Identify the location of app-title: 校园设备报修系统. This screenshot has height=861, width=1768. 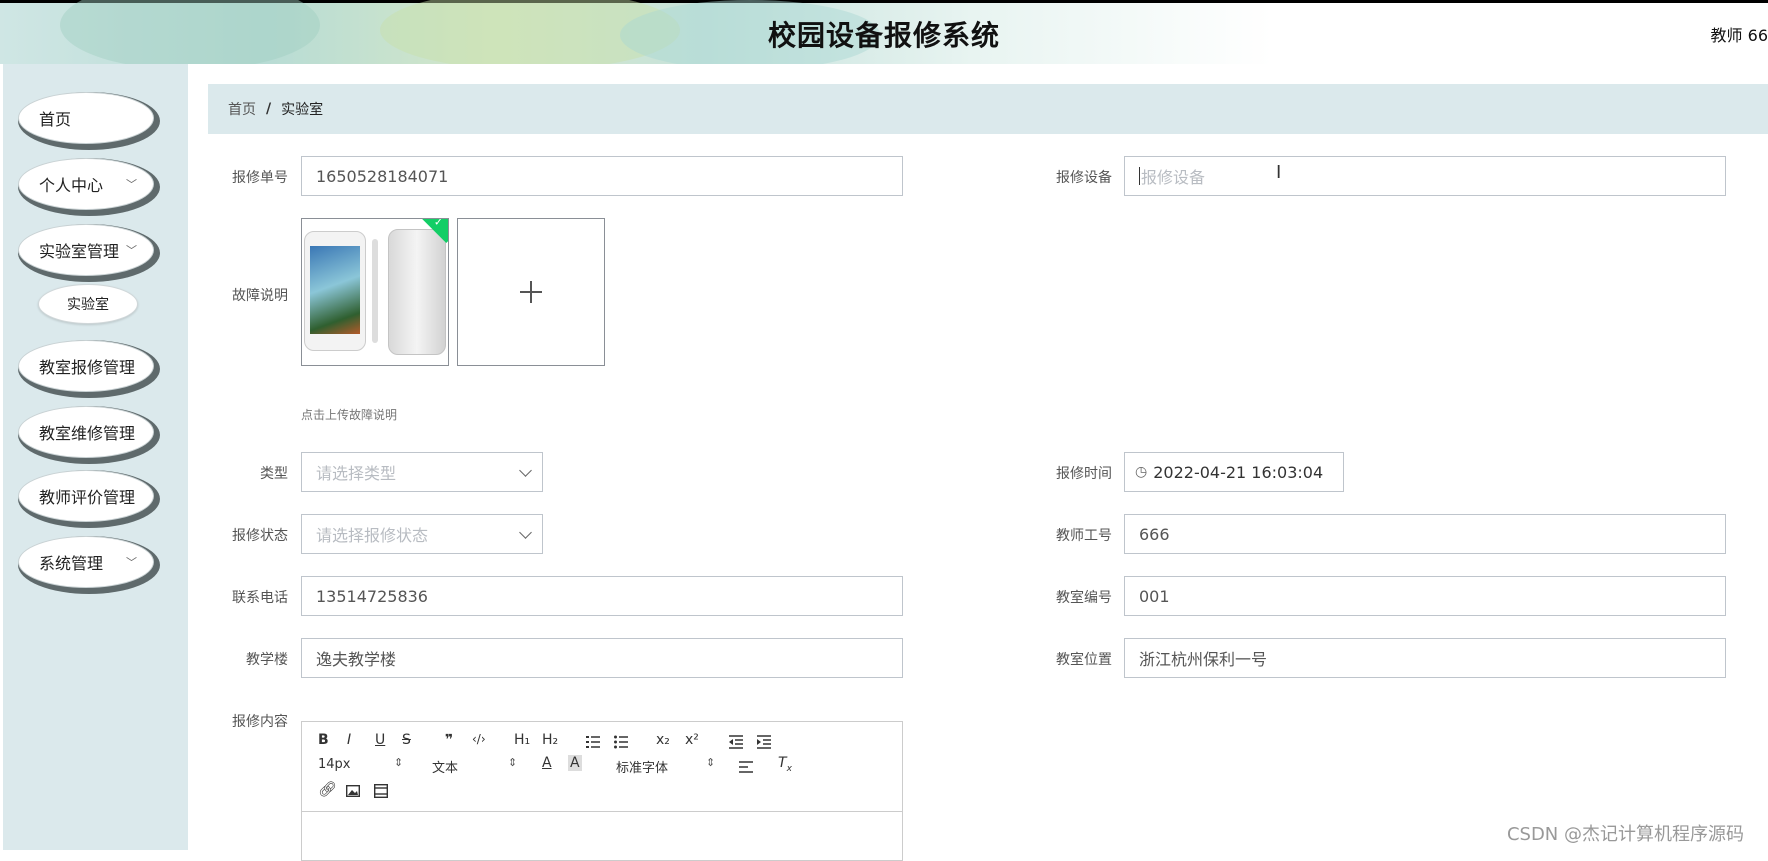
(883, 35).